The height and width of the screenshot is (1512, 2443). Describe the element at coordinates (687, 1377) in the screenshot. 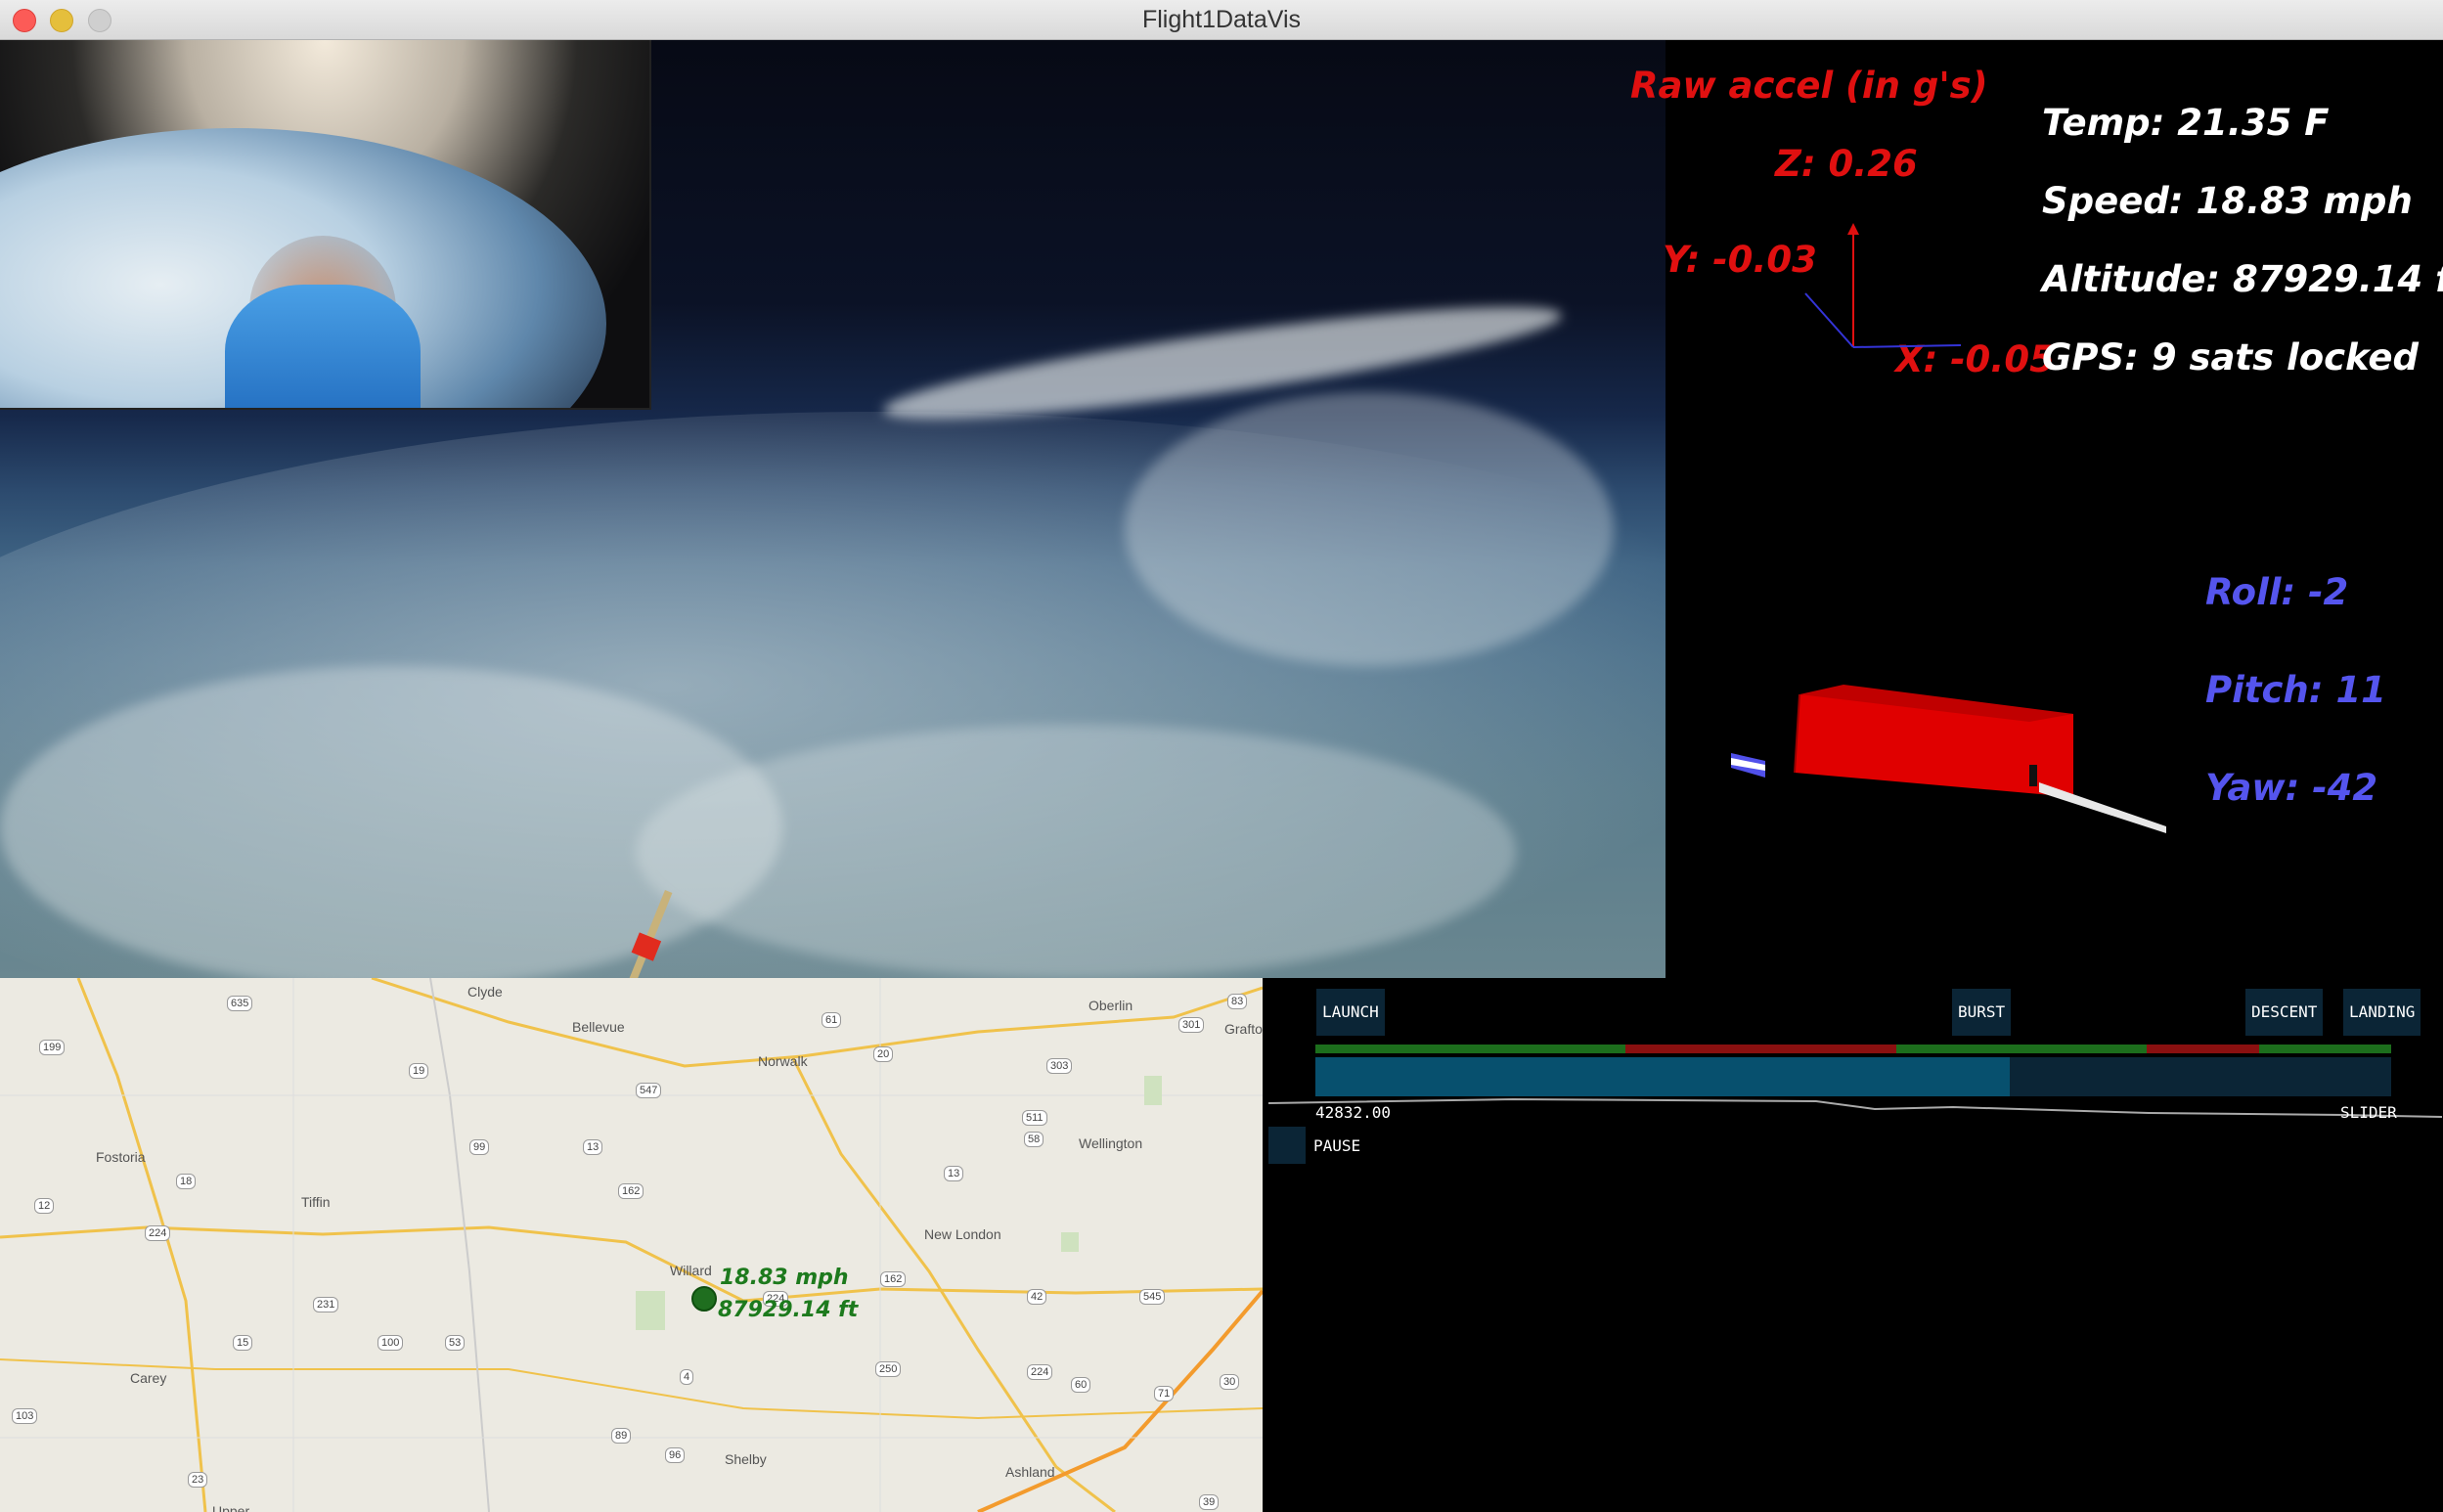

I see `route-shield: 4` at that location.